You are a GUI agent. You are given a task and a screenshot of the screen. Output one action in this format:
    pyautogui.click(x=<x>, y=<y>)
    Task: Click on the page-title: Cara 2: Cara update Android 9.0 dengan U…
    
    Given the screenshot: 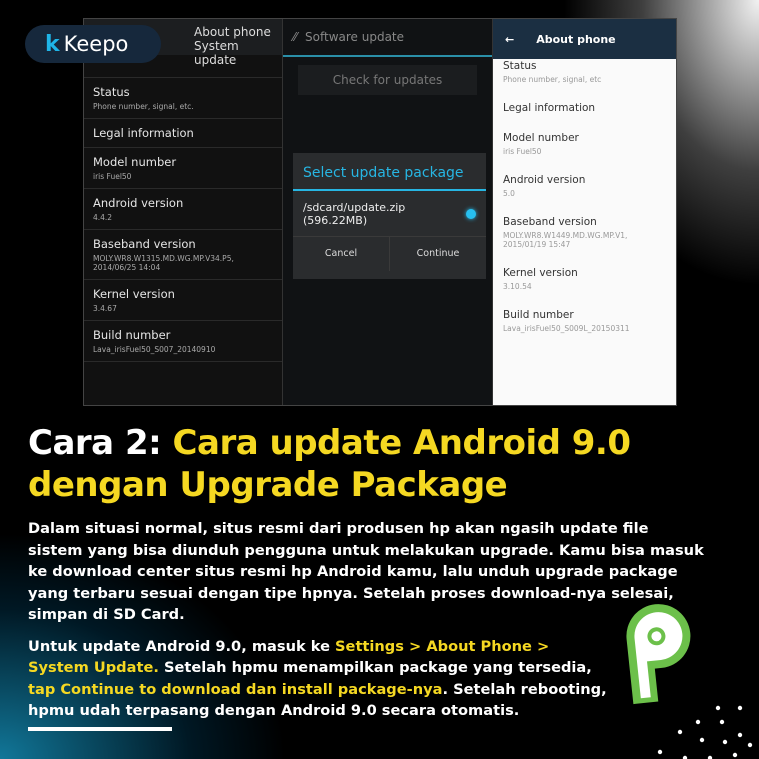 What is the action you would take?
    pyautogui.click(x=393, y=464)
    